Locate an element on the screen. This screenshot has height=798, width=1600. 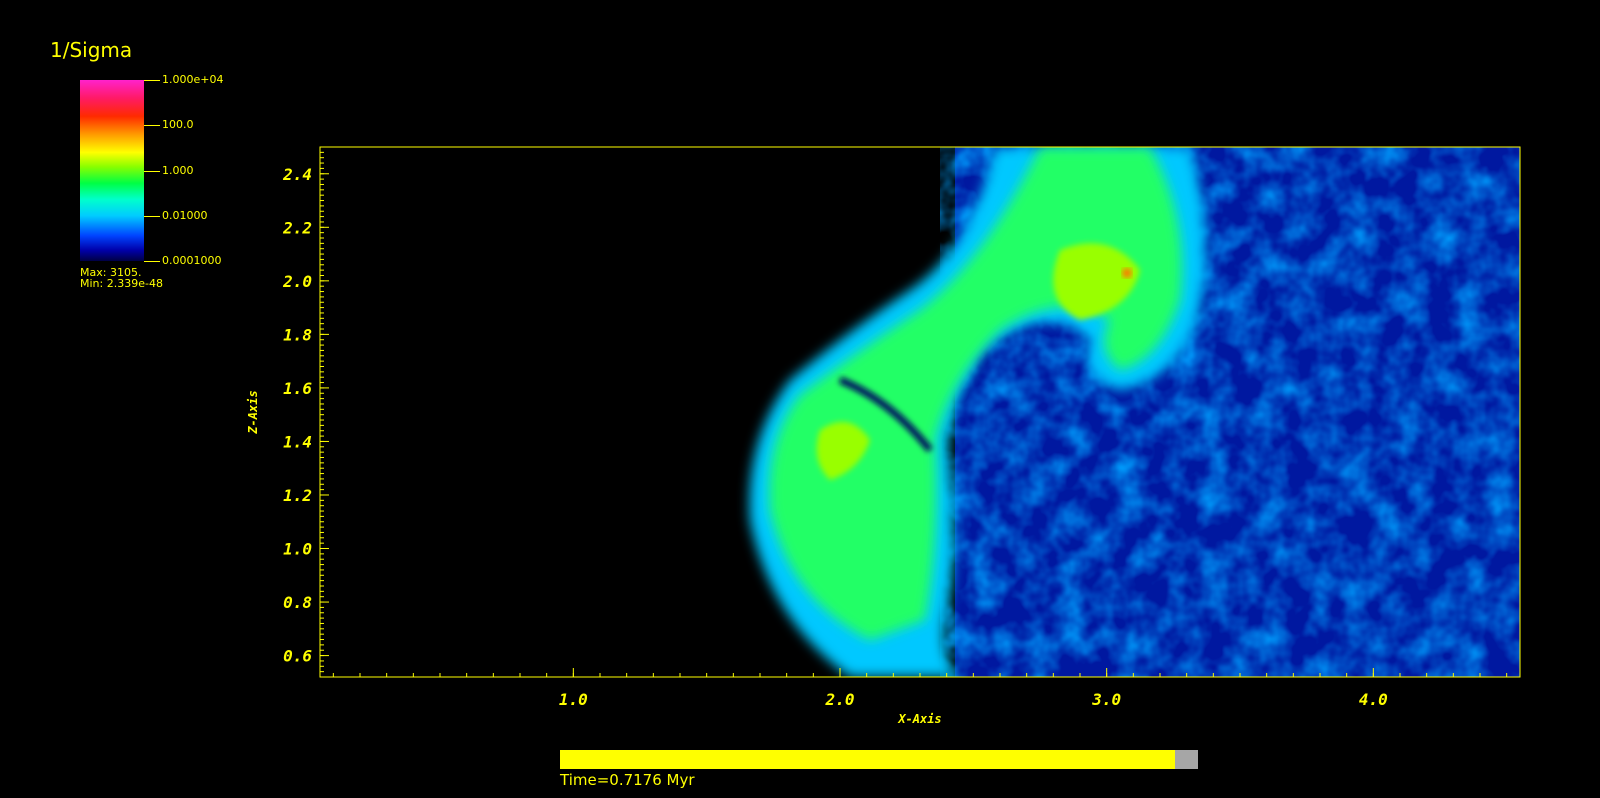
x-tick-label: 3.0 is located at coordinates (1106, 699).